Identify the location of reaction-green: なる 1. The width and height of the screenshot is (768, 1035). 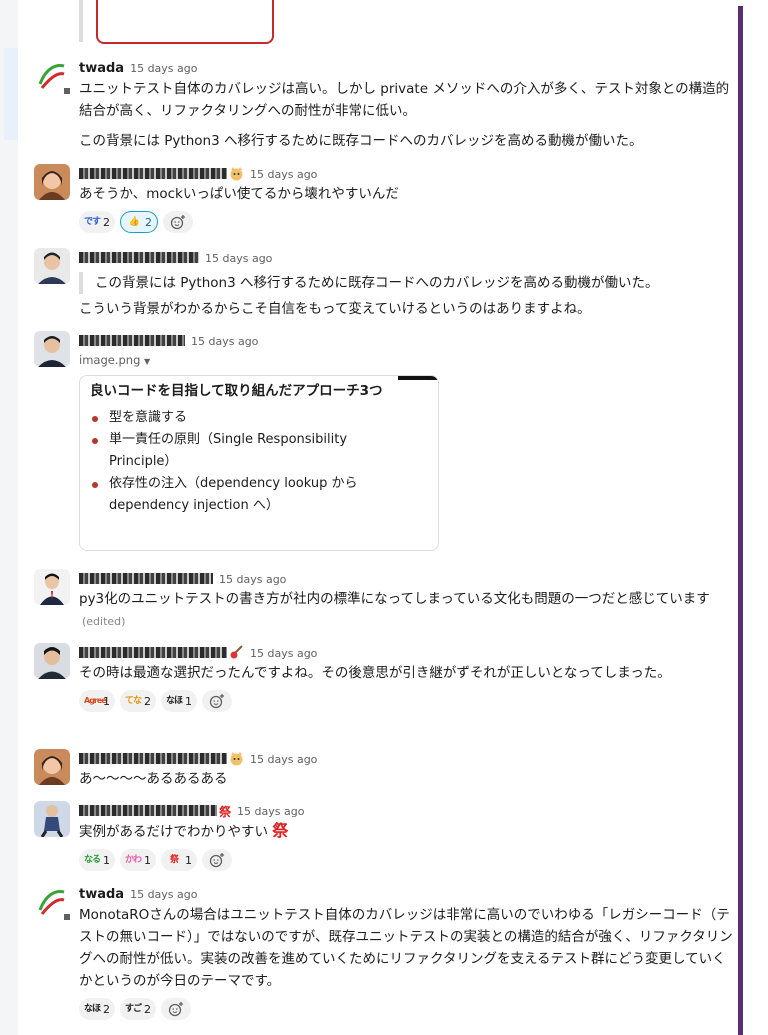
(97, 860).